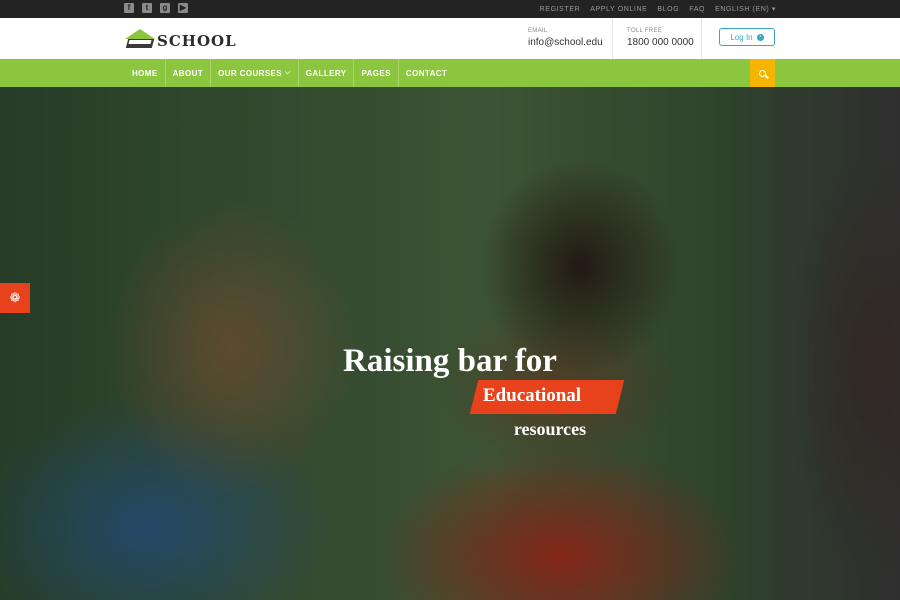 Image resolution: width=900 pixels, height=600 pixels. What do you see at coordinates (140, 38) in the screenshot?
I see `book-logo-icon` at bounding box center [140, 38].